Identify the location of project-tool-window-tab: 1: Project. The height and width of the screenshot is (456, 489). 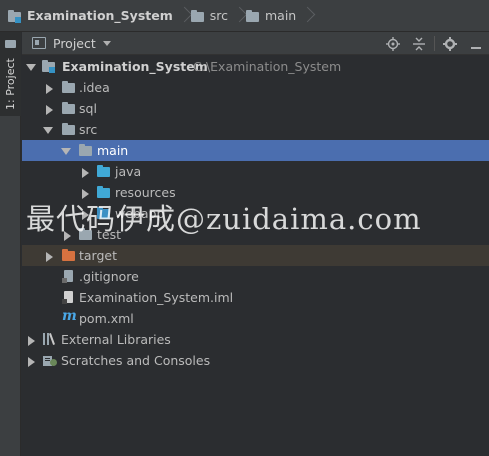
(10, 74).